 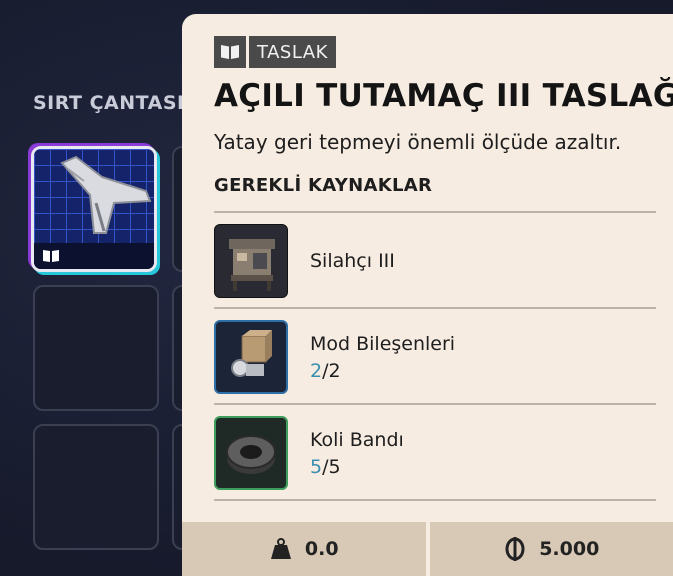 What do you see at coordinates (321, 549) in the screenshot?
I see `weight-value: 0.0` at bounding box center [321, 549].